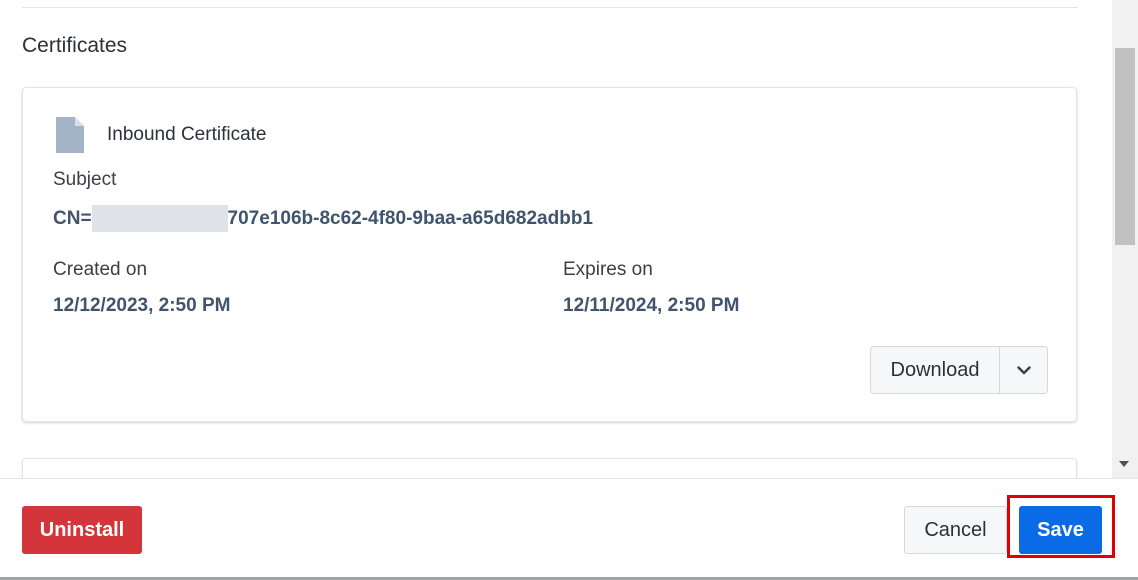 The width and height of the screenshot is (1138, 580). I want to click on redacted-block, so click(159, 218).